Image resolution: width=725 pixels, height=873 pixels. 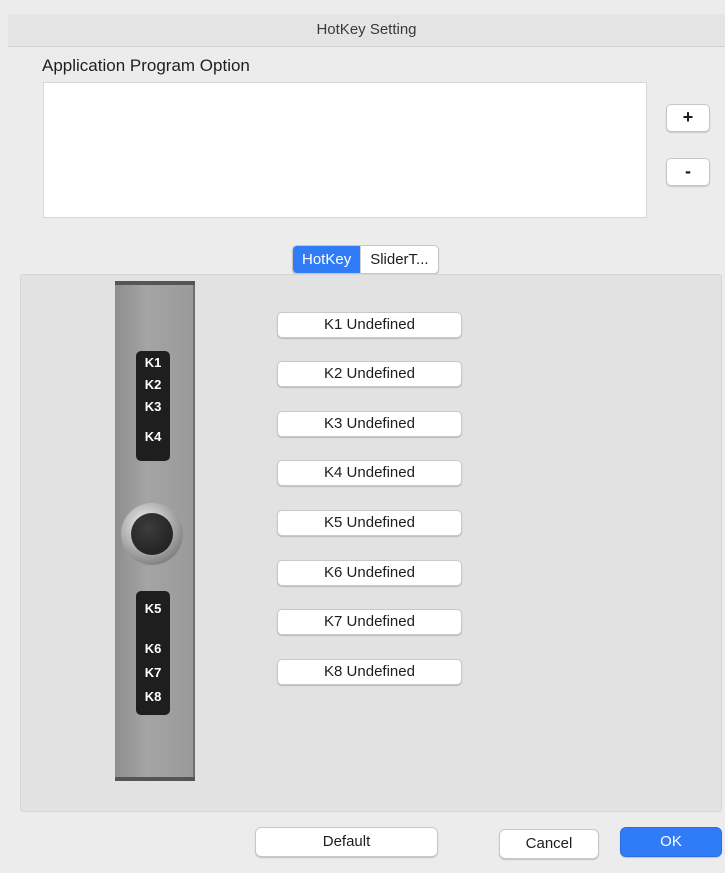 What do you see at coordinates (369, 374) in the screenshot?
I see `hotkey-k2-button: K2 Undefined` at bounding box center [369, 374].